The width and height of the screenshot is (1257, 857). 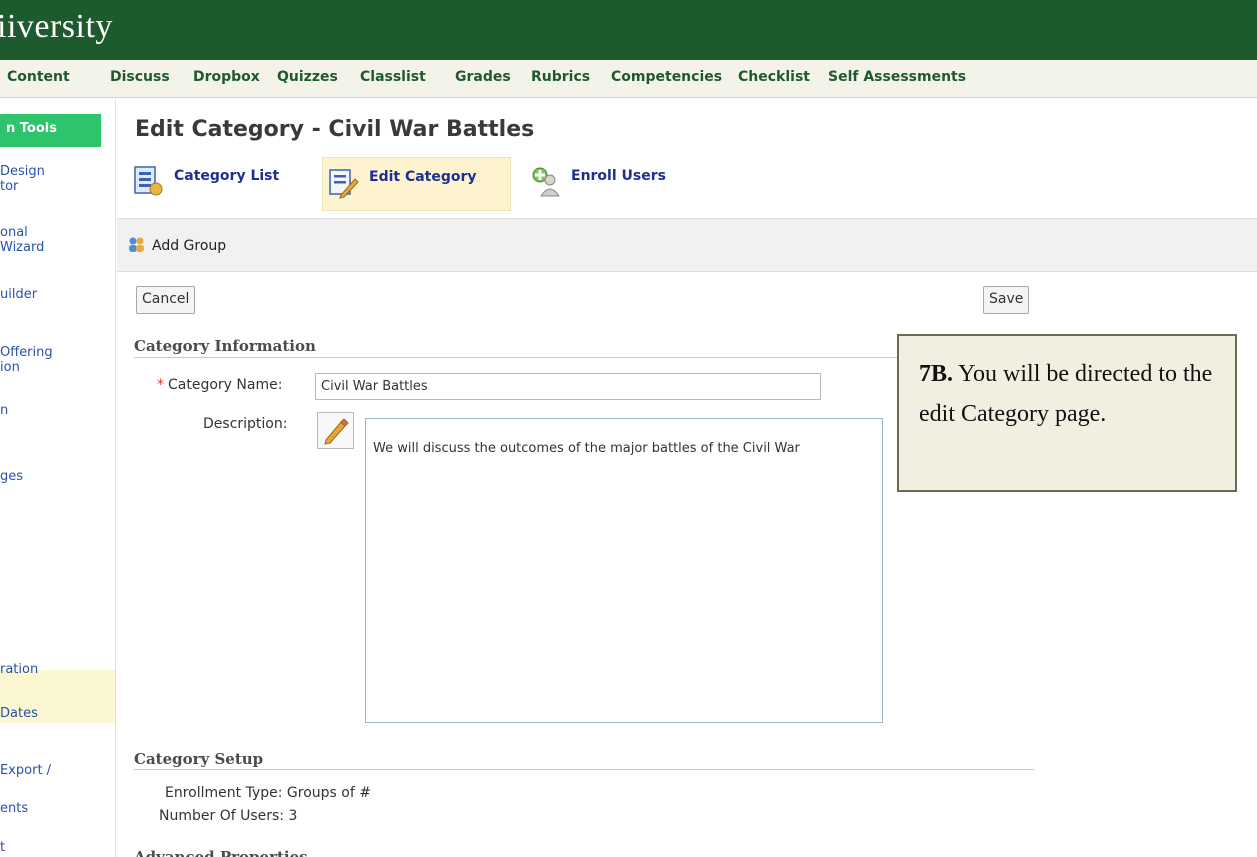 What do you see at coordinates (774, 77) in the screenshot?
I see `nav-item-checklist: Checklist` at bounding box center [774, 77].